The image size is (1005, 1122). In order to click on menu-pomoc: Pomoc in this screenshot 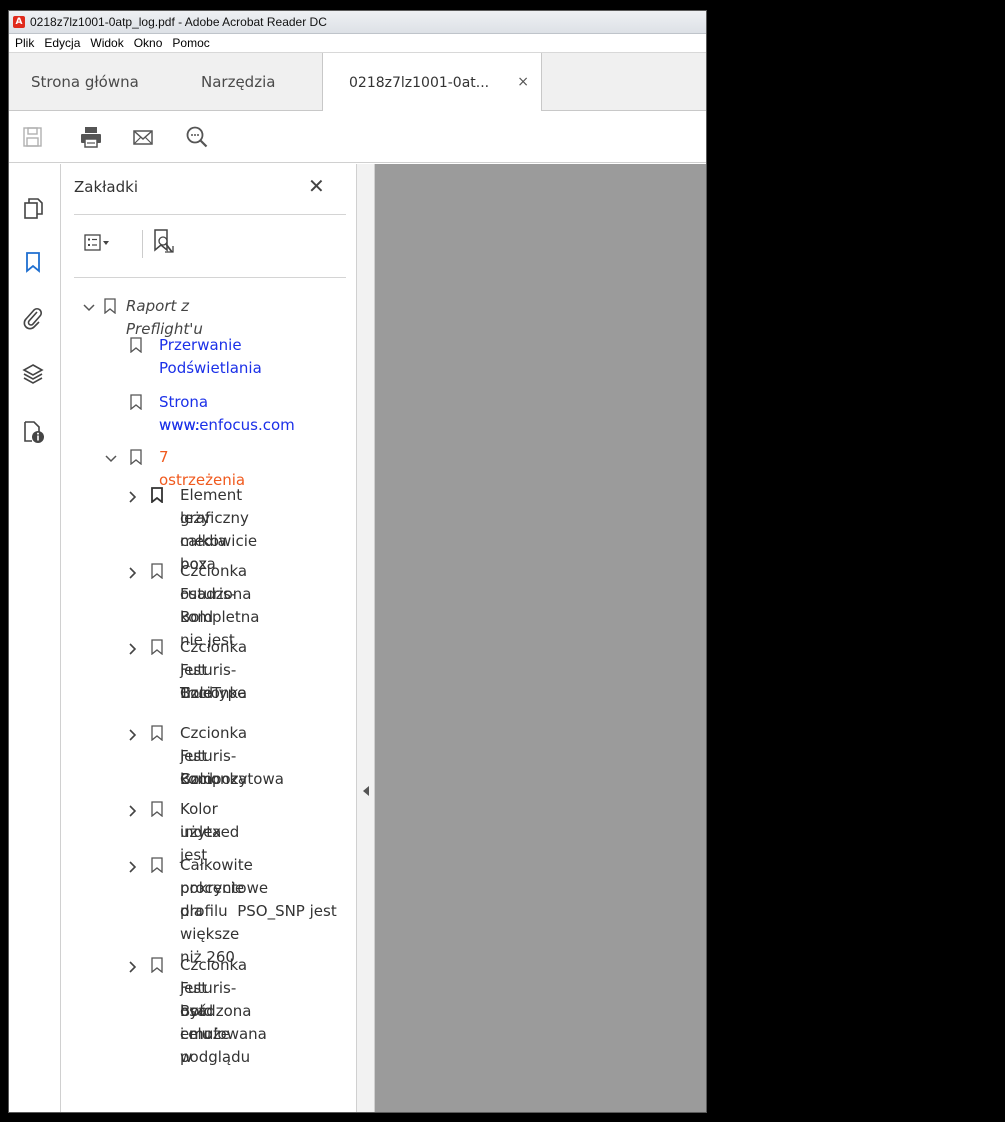, I will do `click(190, 43)`.